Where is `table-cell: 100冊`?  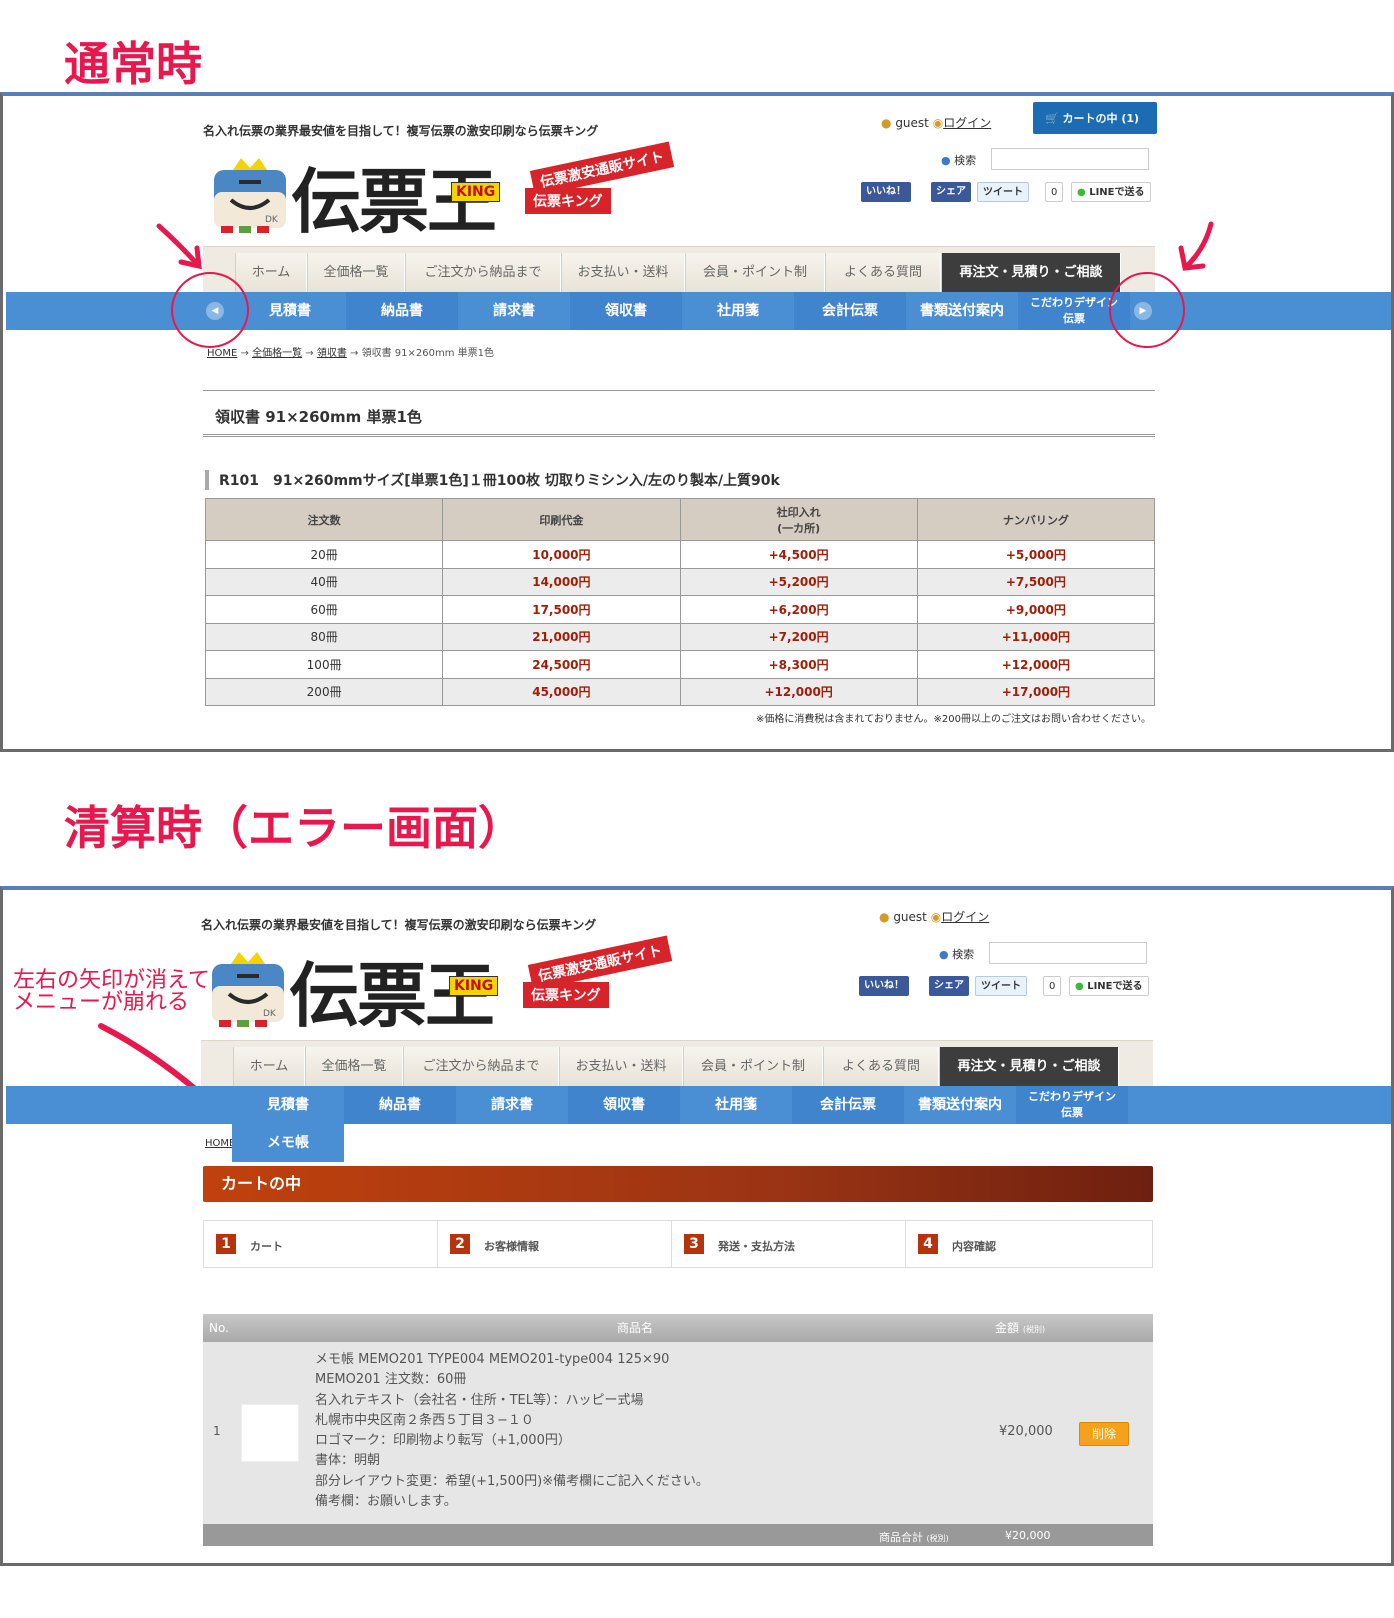 table-cell: 100冊 is located at coordinates (324, 664).